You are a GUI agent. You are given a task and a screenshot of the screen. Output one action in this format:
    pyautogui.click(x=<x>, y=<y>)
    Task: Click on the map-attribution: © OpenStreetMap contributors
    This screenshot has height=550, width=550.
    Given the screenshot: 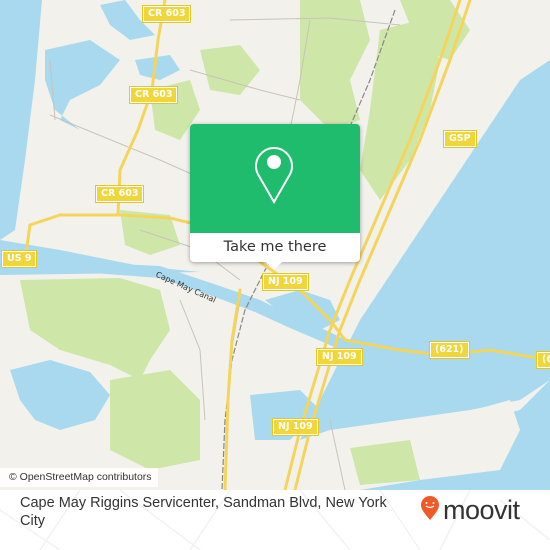 What is the action you would take?
    pyautogui.click(x=79, y=477)
    